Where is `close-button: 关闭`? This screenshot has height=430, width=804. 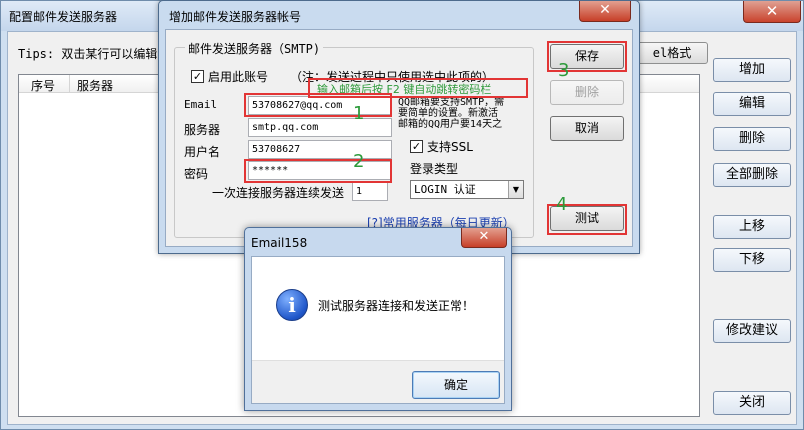
close-button: 关闭 is located at coordinates (752, 403).